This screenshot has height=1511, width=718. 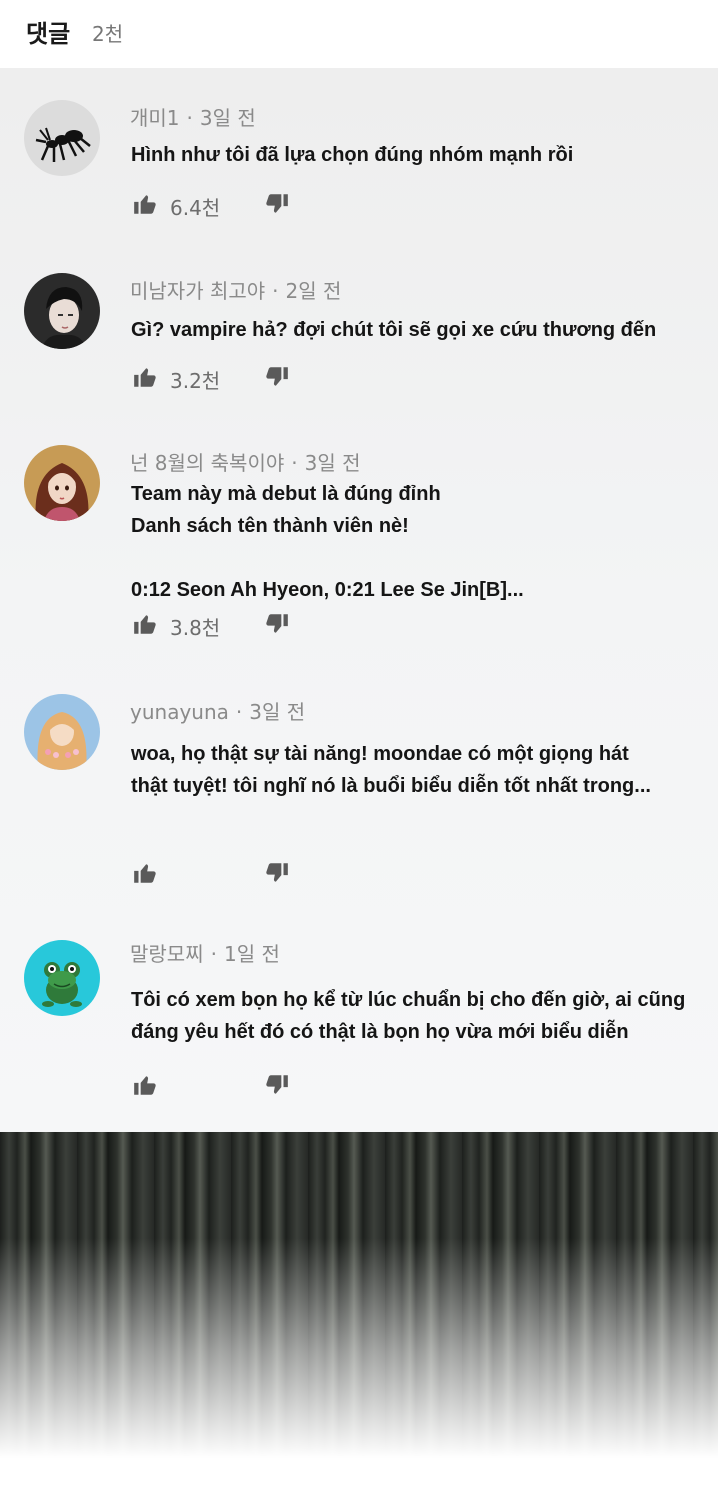 I want to click on like-count: 6.4천, so click(x=195, y=208).